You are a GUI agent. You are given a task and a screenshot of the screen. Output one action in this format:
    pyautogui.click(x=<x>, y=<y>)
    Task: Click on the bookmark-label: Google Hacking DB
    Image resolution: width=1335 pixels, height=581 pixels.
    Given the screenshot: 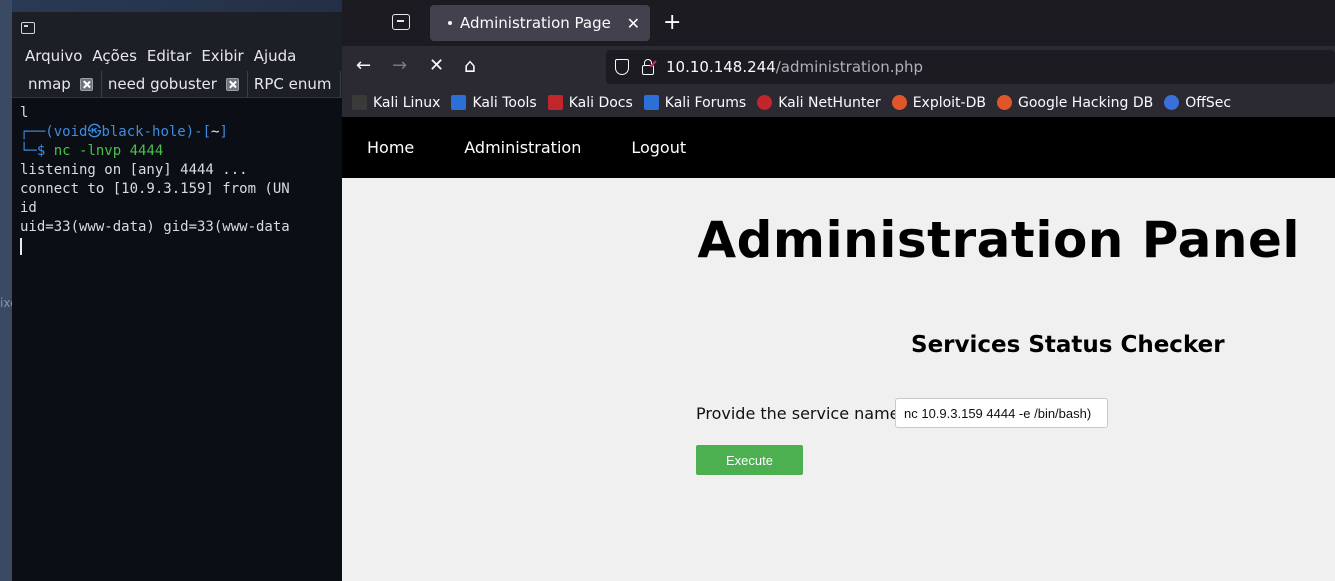 What is the action you would take?
    pyautogui.click(x=1085, y=102)
    